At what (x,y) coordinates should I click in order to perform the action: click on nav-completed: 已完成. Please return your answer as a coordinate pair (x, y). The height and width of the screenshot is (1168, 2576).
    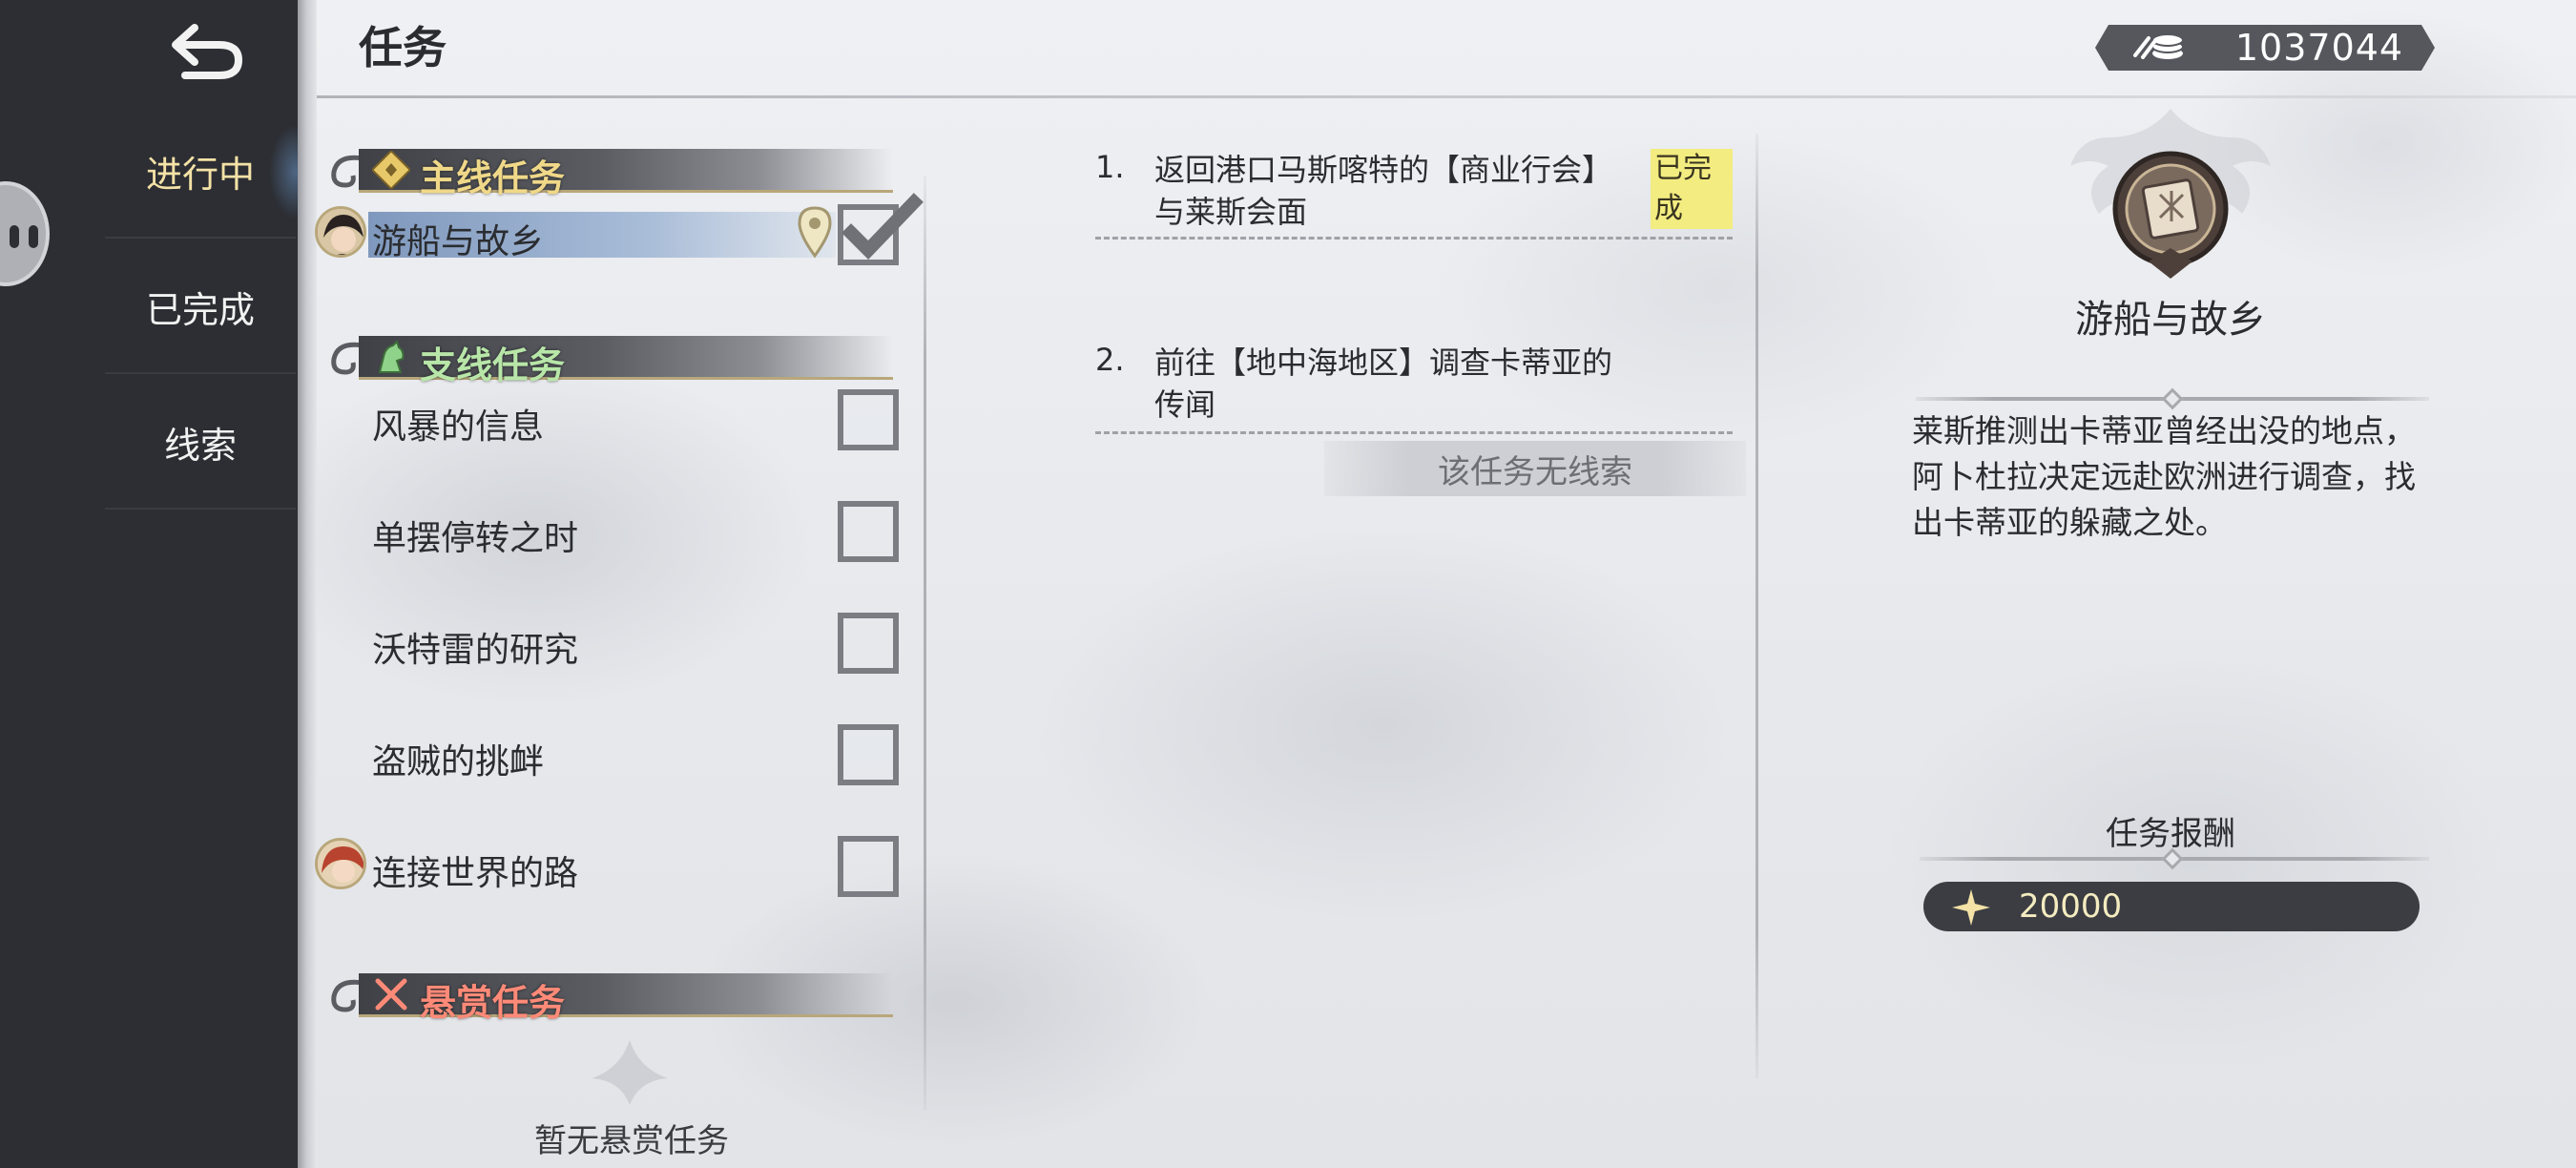
    Looking at the image, I should click on (200, 307).